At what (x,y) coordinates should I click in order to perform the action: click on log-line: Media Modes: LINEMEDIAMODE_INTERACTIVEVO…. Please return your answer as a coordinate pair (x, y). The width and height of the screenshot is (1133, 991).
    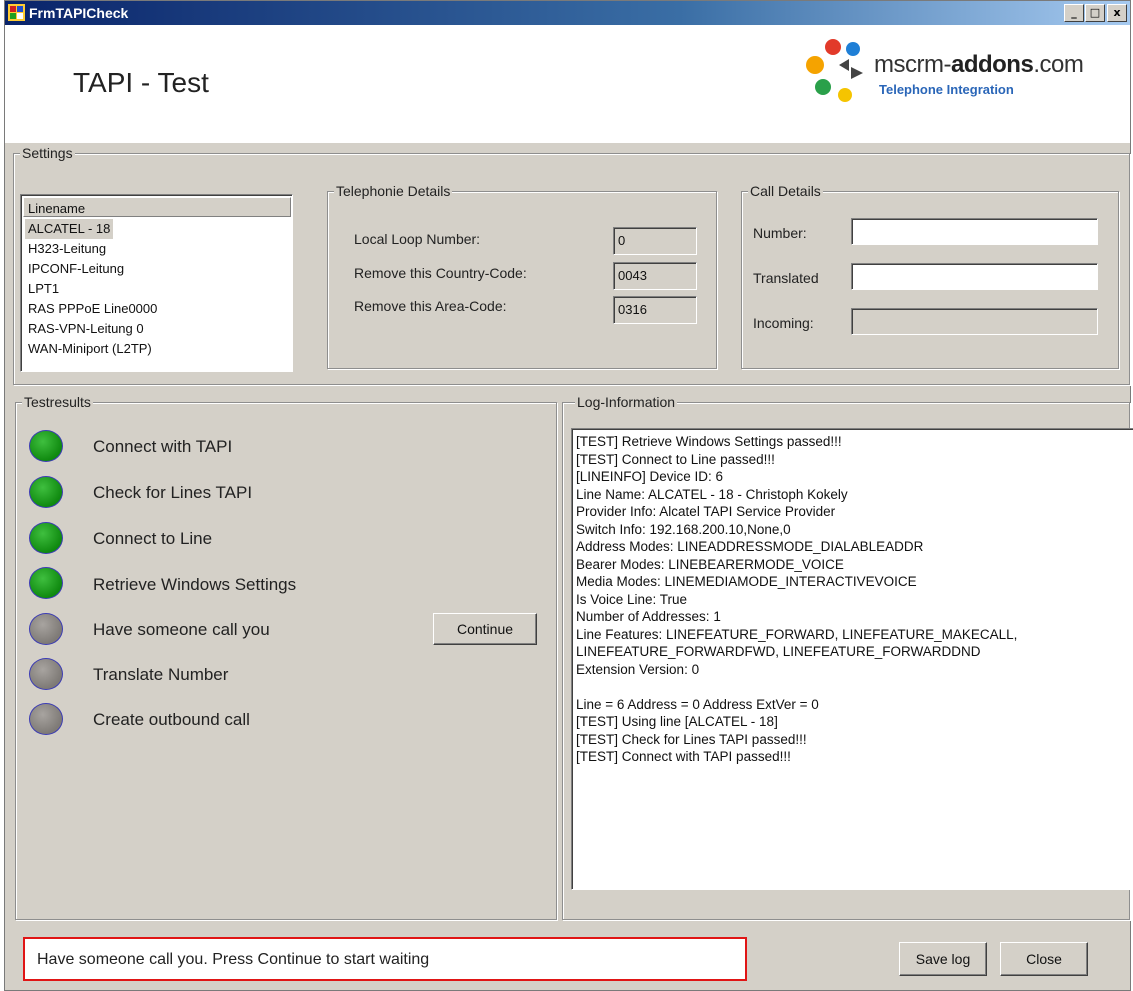
    Looking at the image, I should click on (746, 581).